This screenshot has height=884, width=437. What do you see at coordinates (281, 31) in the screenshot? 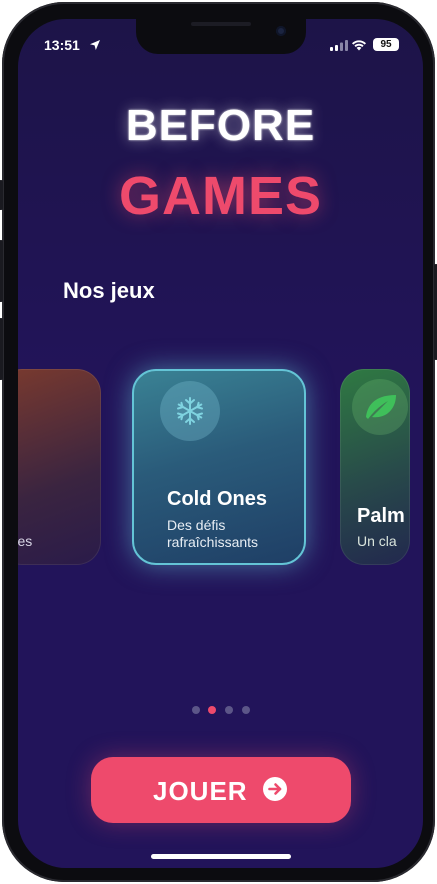
I see `front-camera` at bounding box center [281, 31].